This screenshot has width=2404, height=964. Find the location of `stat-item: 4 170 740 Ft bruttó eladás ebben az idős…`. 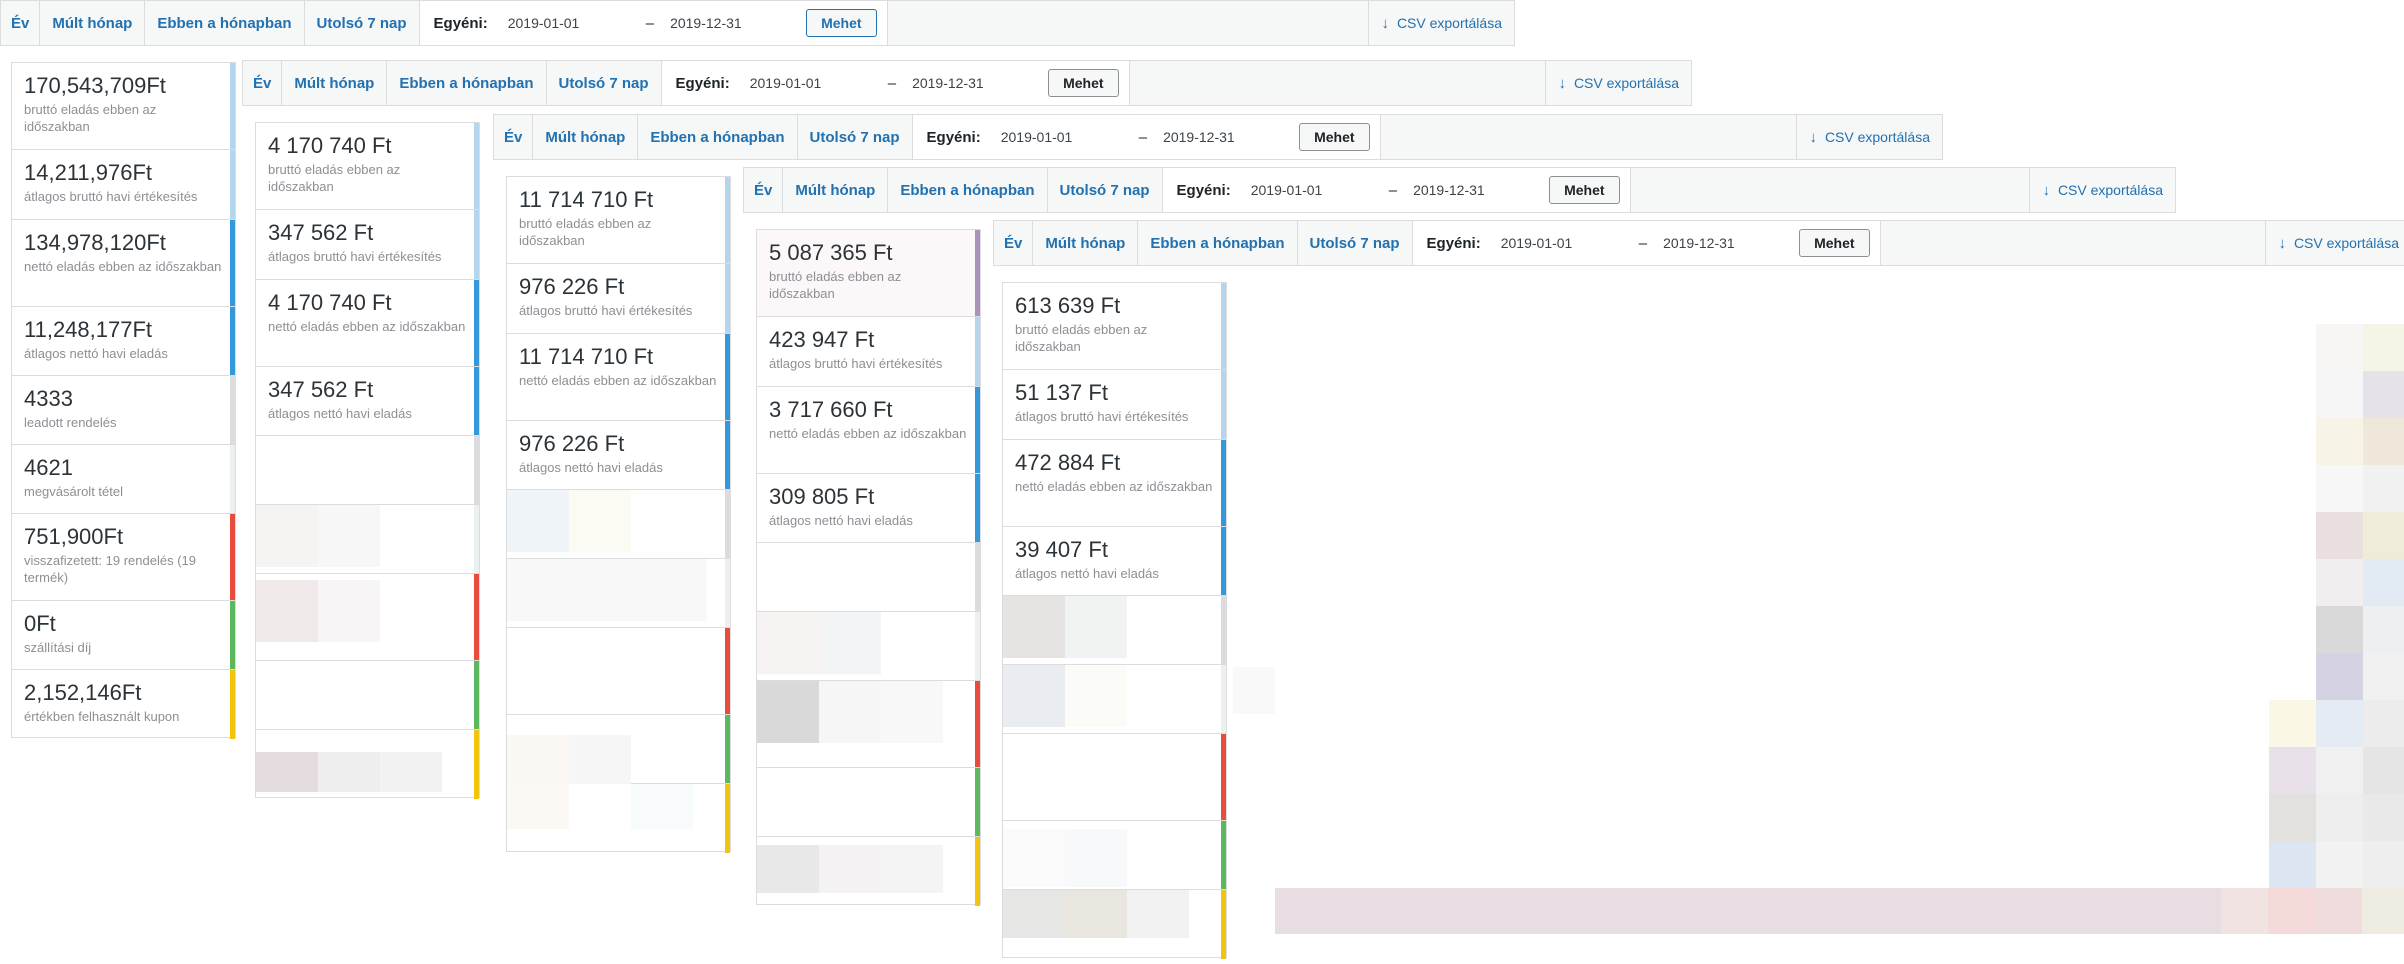

stat-item: 4 170 740 Ft bruttó eladás ebben az idős… is located at coordinates (367, 166).